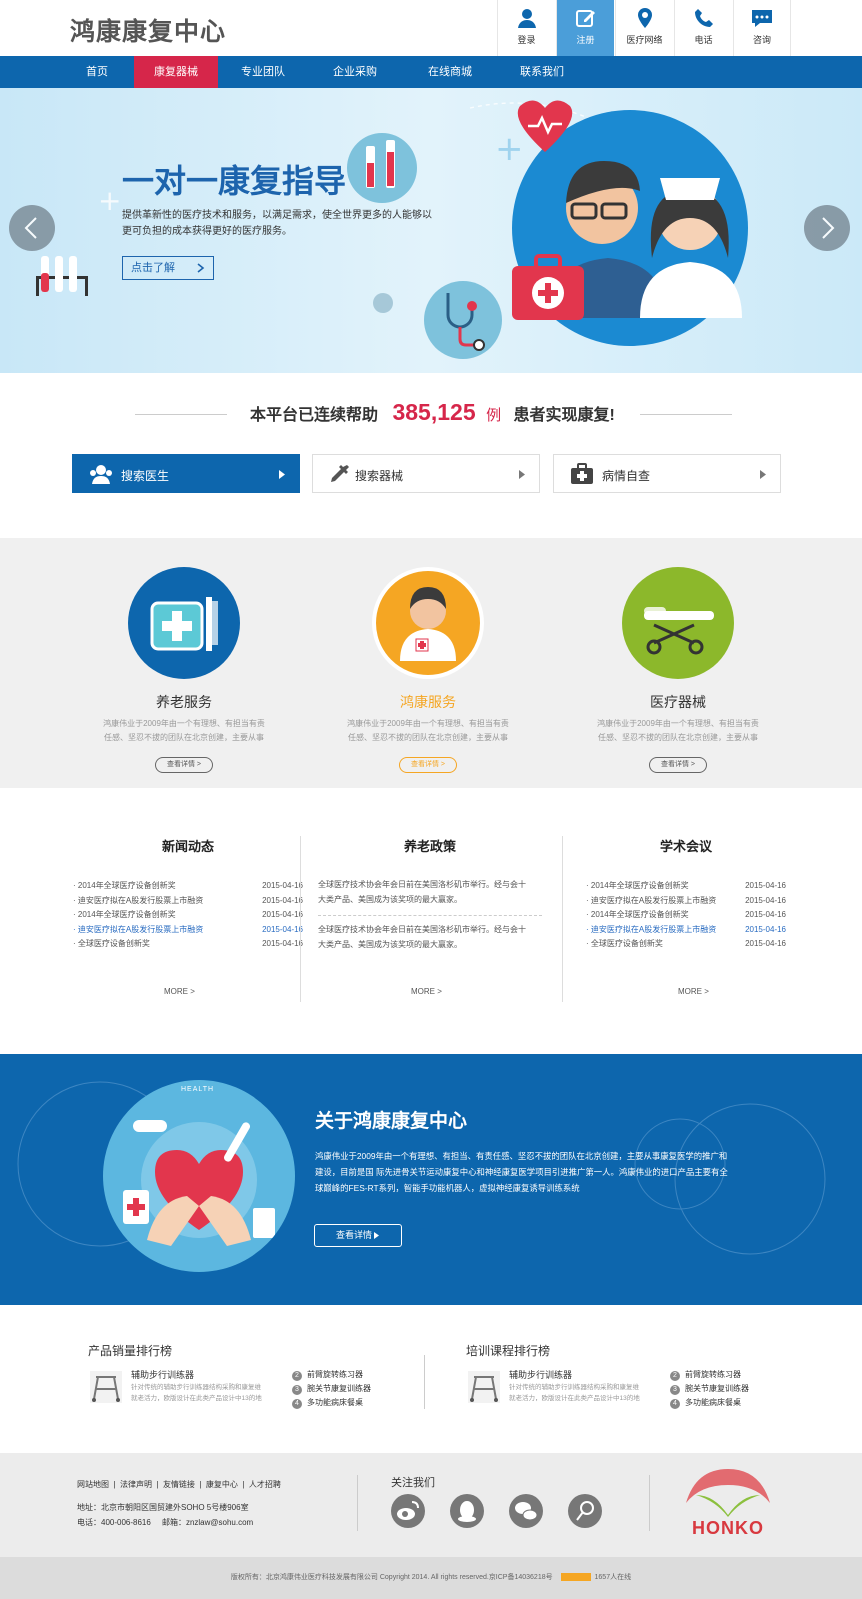 The image size is (862, 1599). I want to click on wechat-icon, so click(526, 1511).